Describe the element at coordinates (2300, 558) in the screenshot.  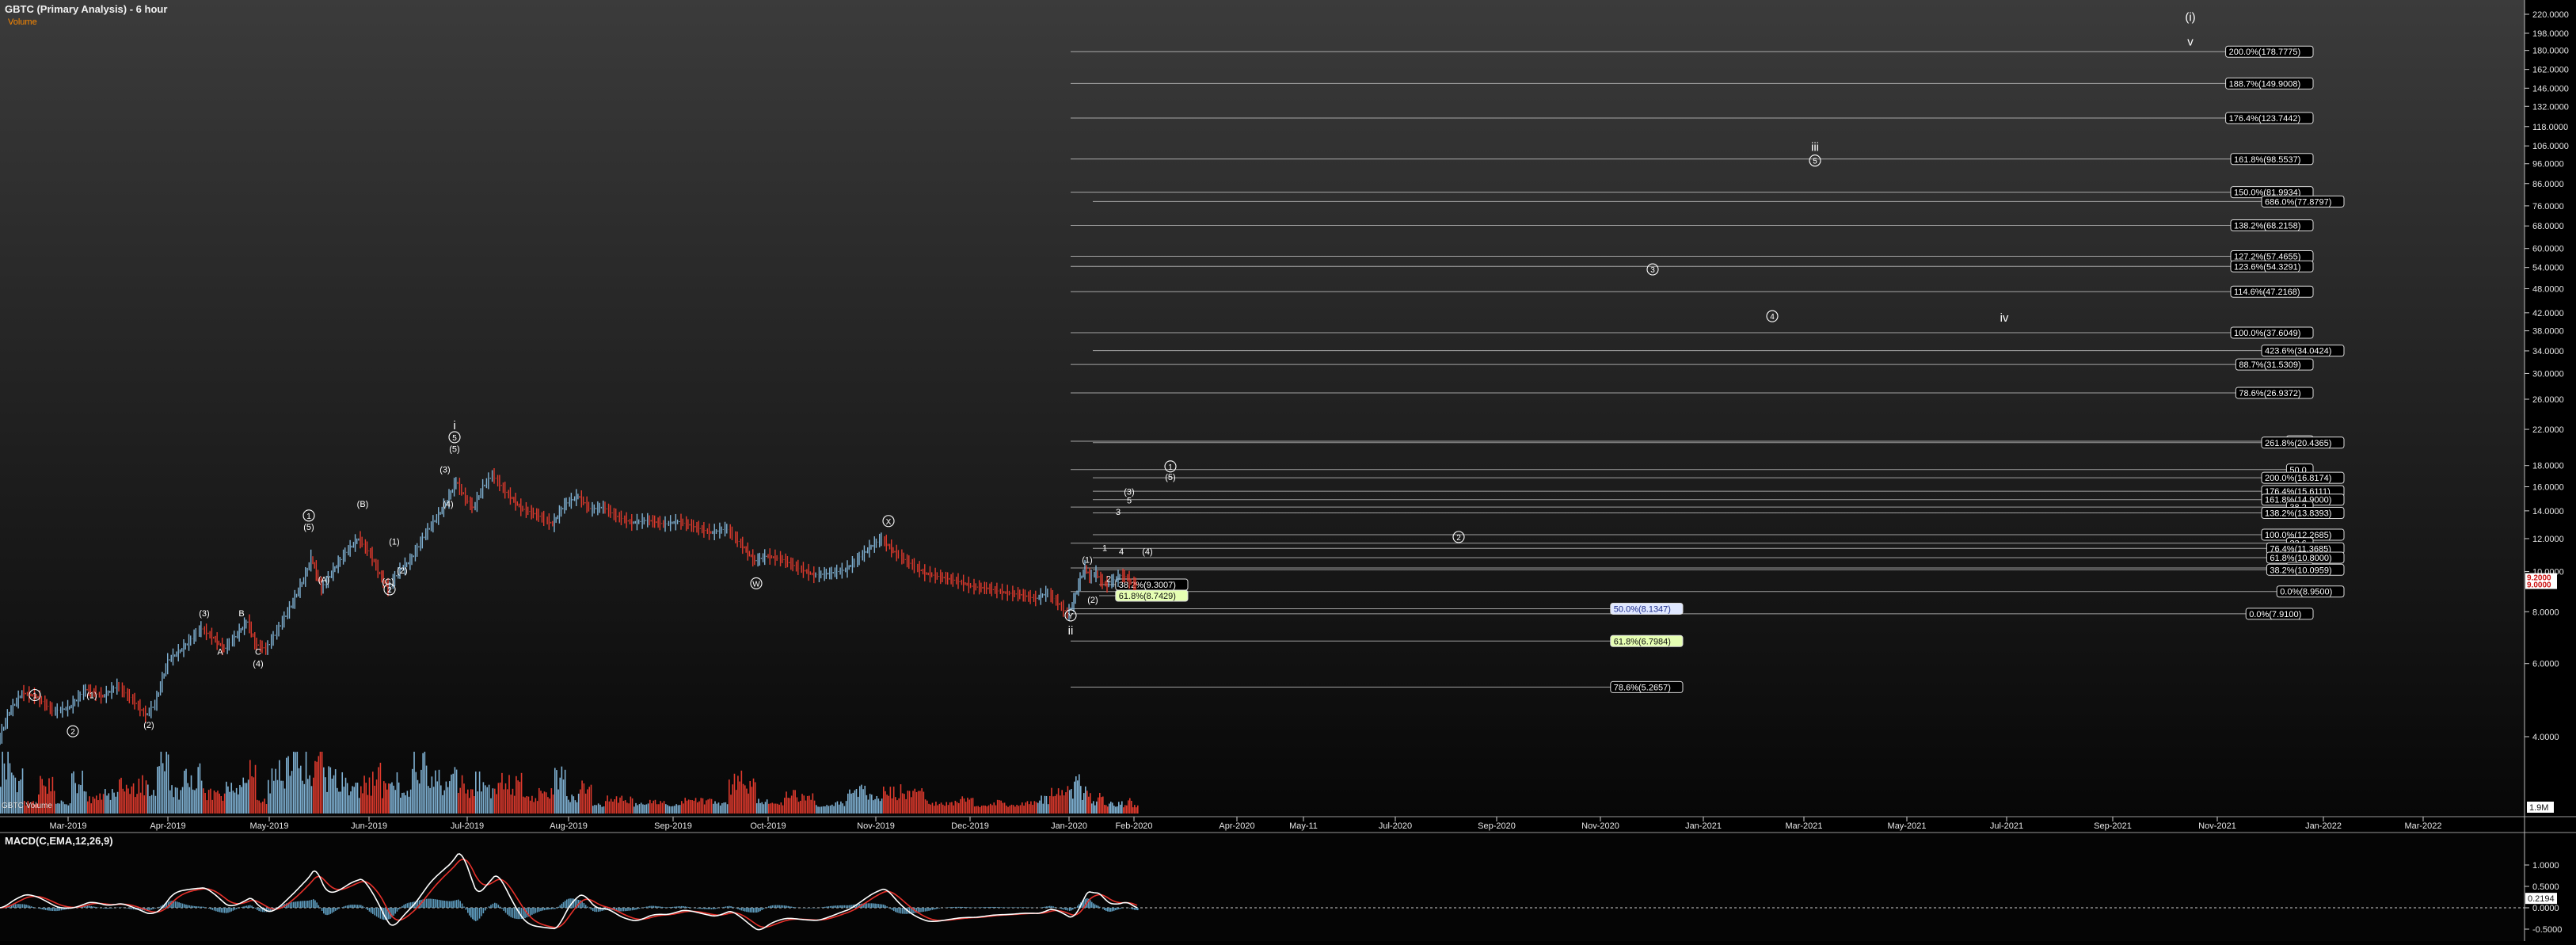
I see `fib-level-label: 61.8%(10.8000)` at that location.